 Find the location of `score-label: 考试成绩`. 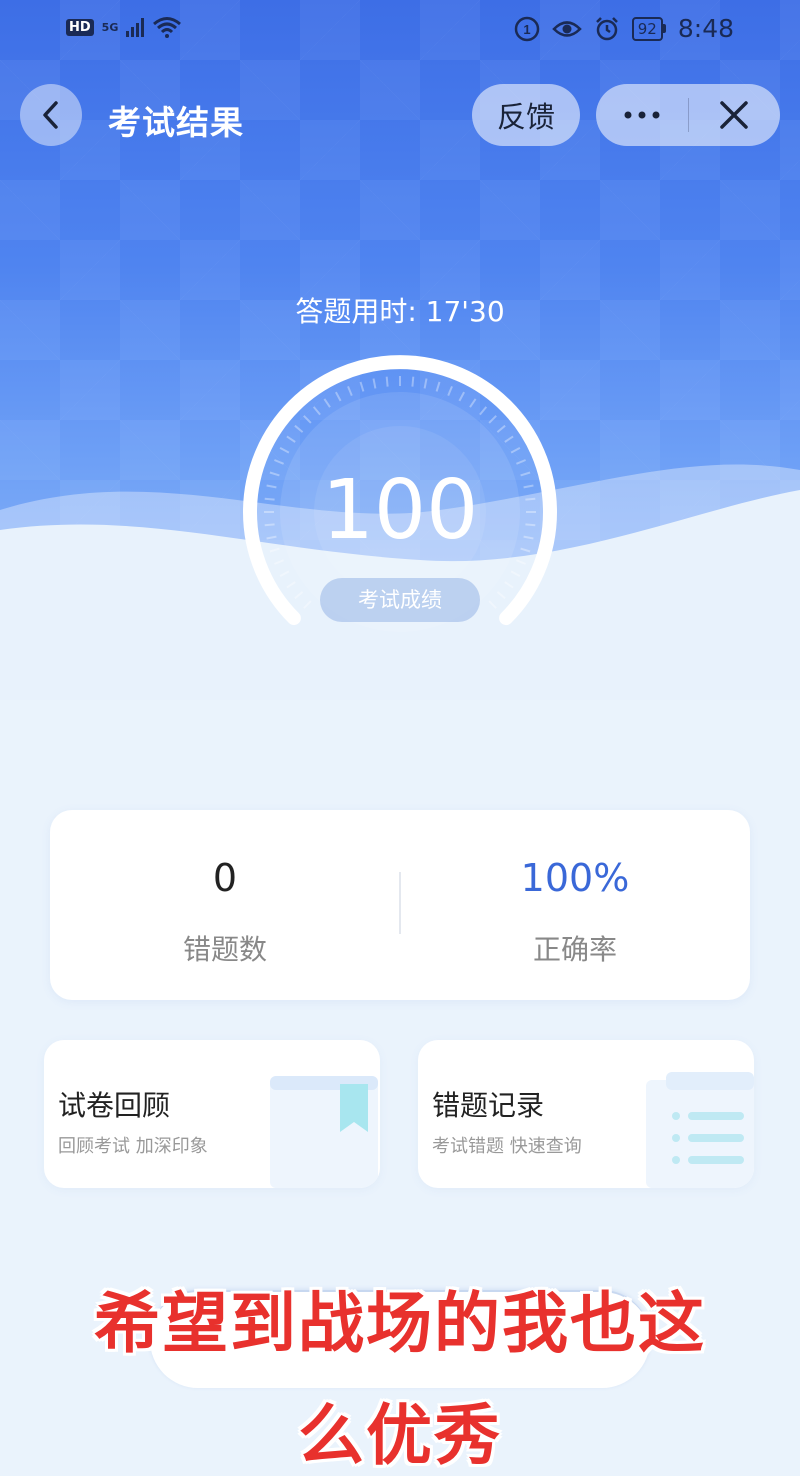

score-label: 考试成绩 is located at coordinates (400, 600).